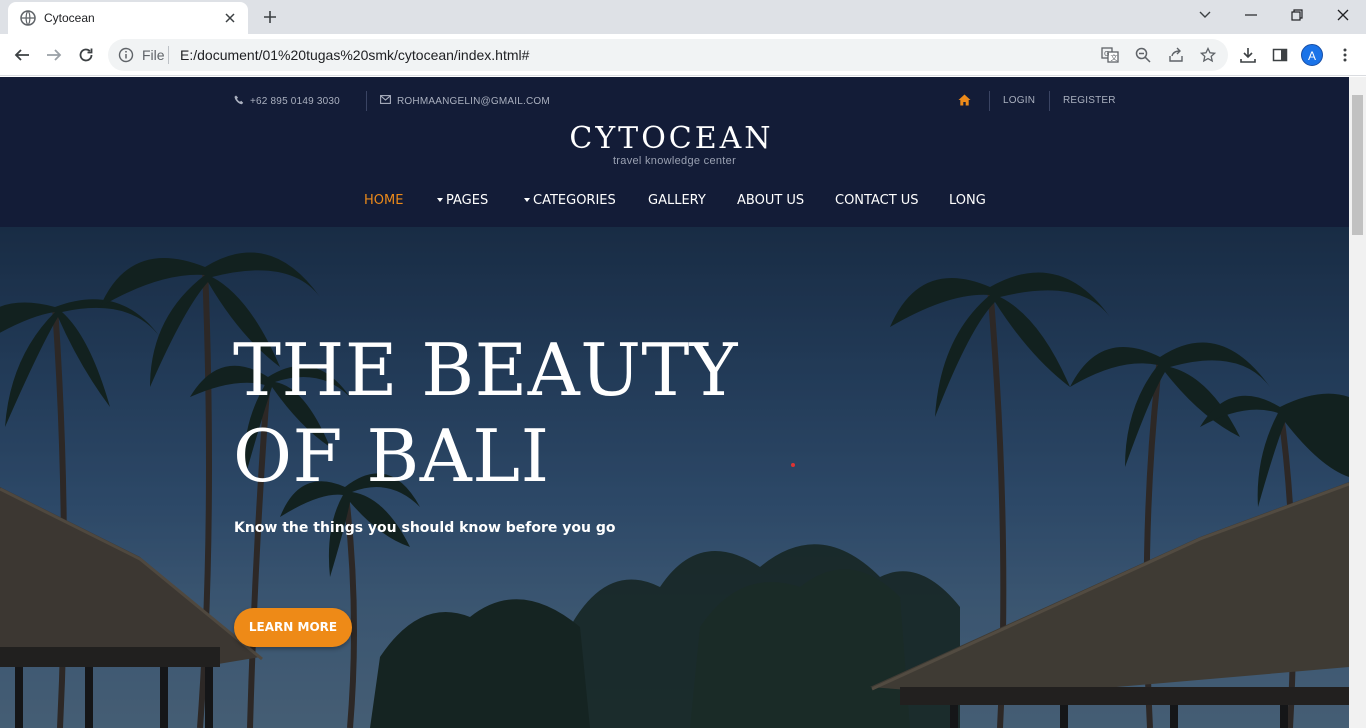 The height and width of the screenshot is (728, 1366). I want to click on hero-title: THE BEAUTY OF BALI, so click(485, 413).